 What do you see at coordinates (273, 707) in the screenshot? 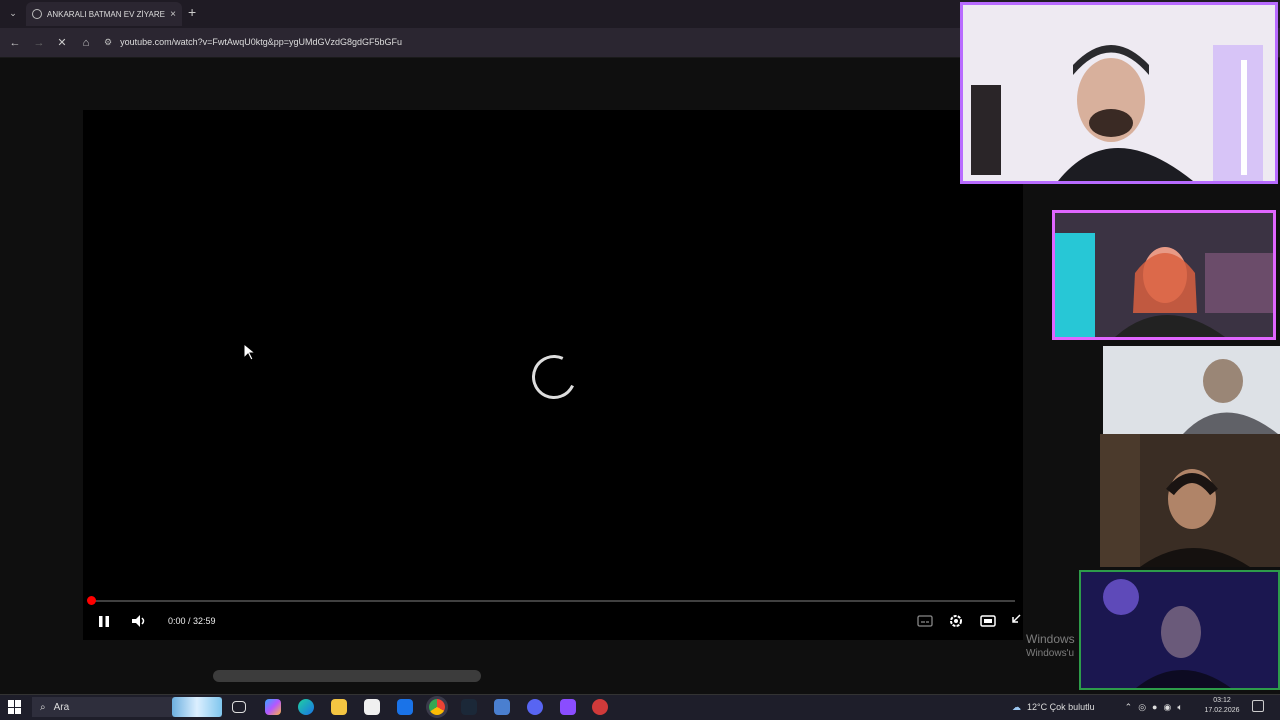
I see `copilot-icon` at bounding box center [273, 707].